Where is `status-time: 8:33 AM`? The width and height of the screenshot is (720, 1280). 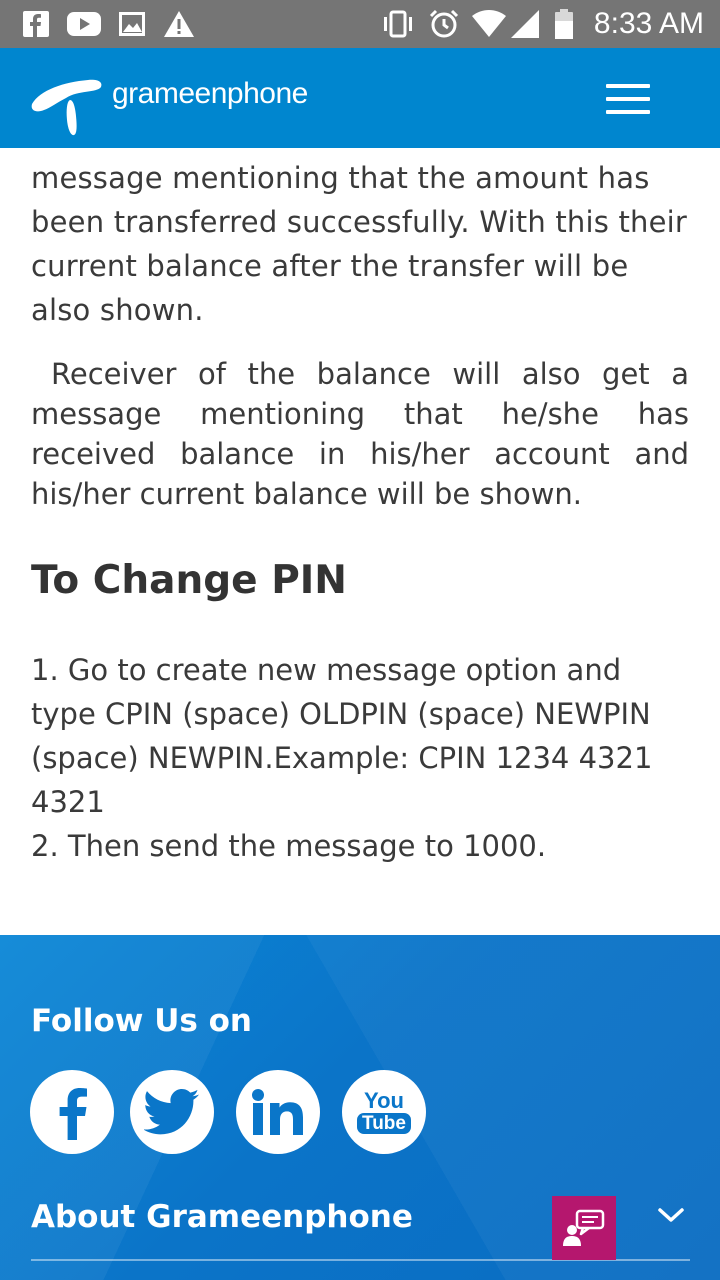
status-time: 8:33 AM is located at coordinates (648, 23).